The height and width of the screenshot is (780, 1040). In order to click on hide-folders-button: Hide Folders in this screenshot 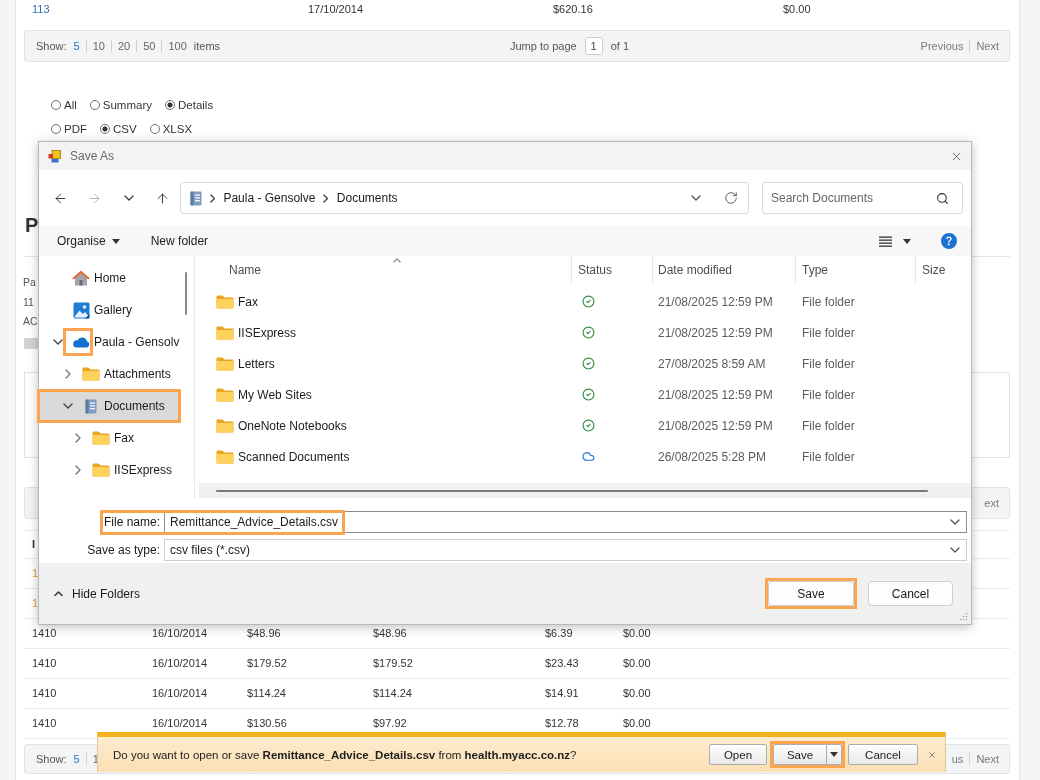, I will do `click(97, 593)`.